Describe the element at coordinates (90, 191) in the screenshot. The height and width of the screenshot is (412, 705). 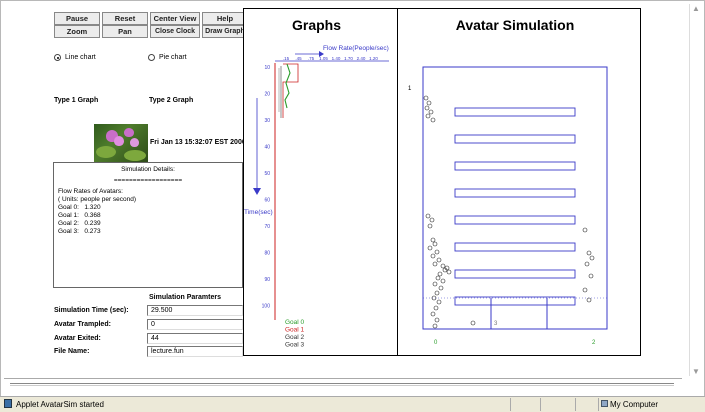
I see `flow-rates-heading: Flow Rates of Avatars:` at that location.